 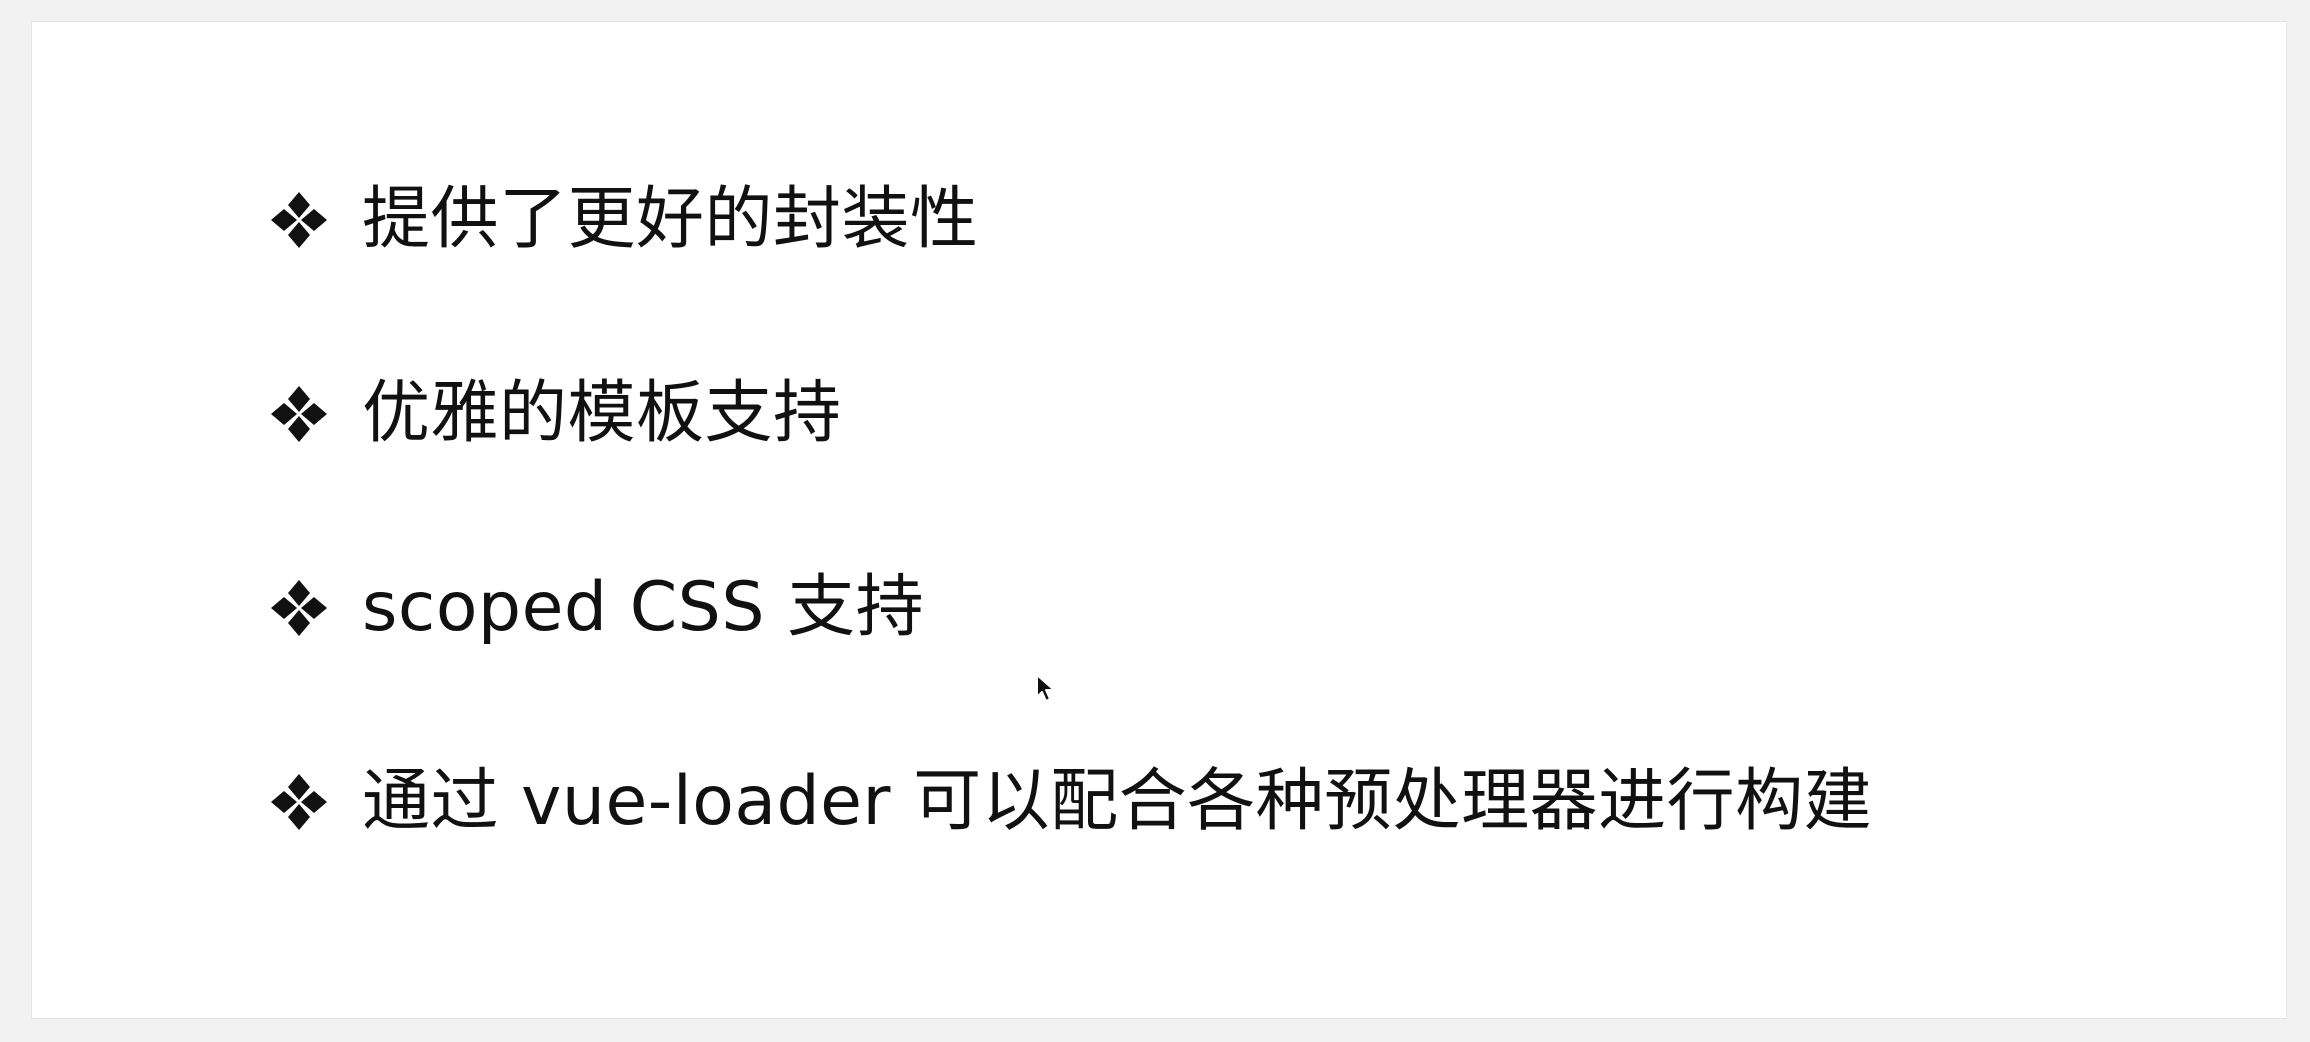 What do you see at coordinates (1070, 220) in the screenshot?
I see `list-item: 提供了更好的封装性` at bounding box center [1070, 220].